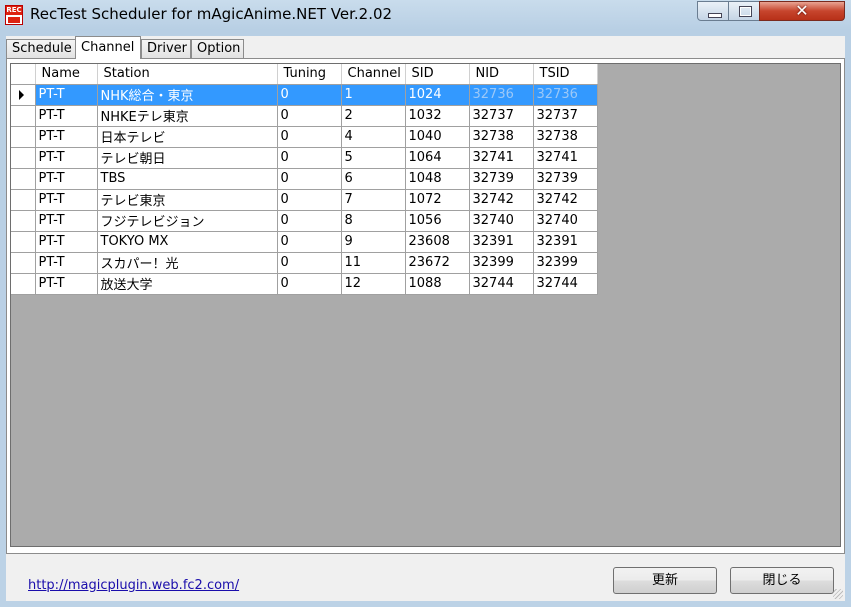  I want to click on cell-sid: 1064, so click(437, 158).